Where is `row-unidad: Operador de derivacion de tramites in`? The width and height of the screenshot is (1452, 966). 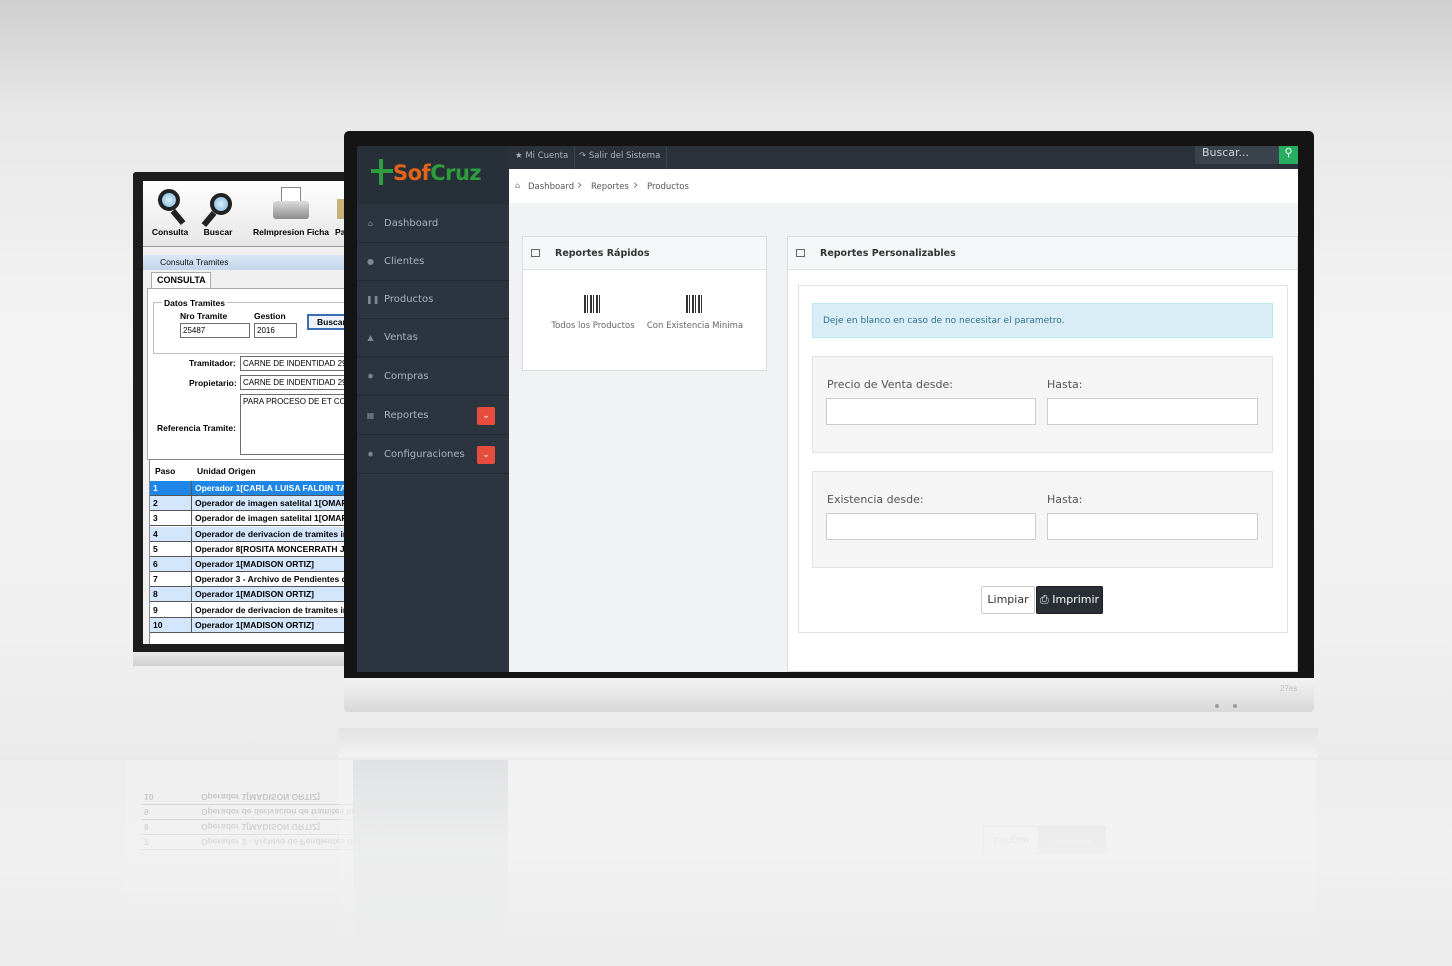 row-unidad: Operador de derivacion de tramites in is located at coordinates (272, 609).